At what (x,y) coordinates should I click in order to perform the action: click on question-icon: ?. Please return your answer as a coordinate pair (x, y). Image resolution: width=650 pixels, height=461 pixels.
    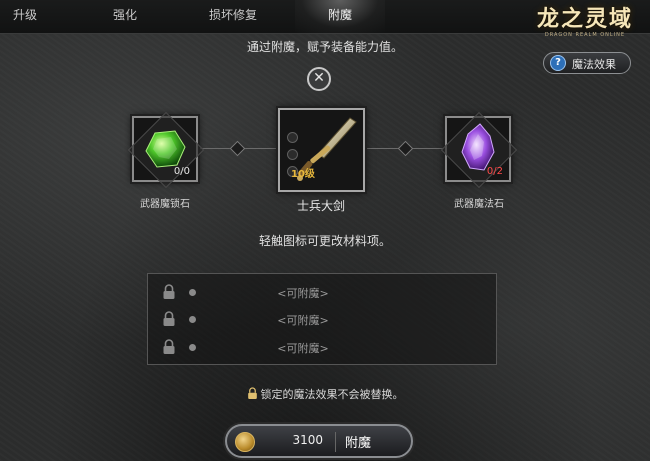
    Looking at the image, I should click on (558, 63).